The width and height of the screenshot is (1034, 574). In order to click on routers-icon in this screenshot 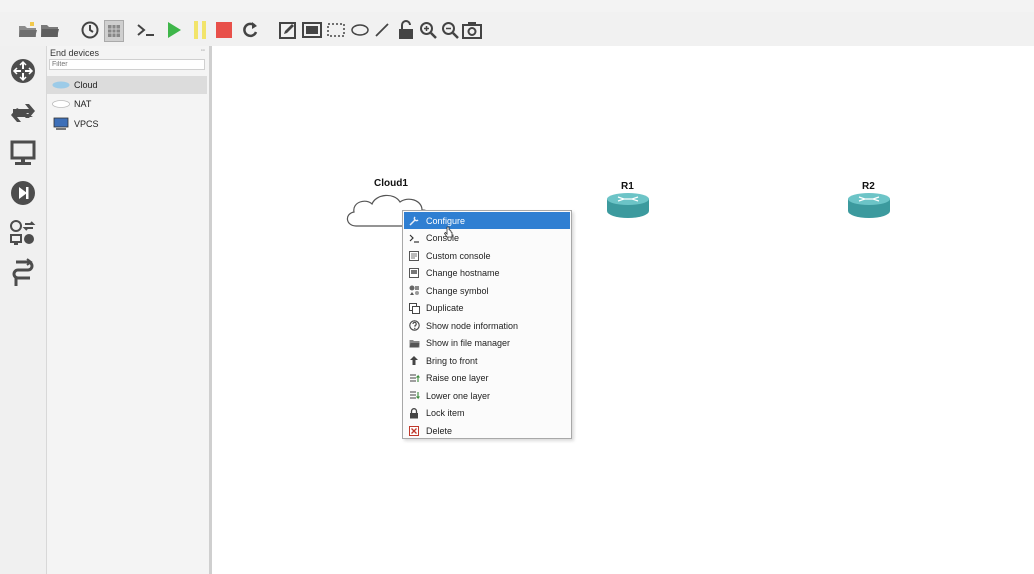, I will do `click(23, 71)`.